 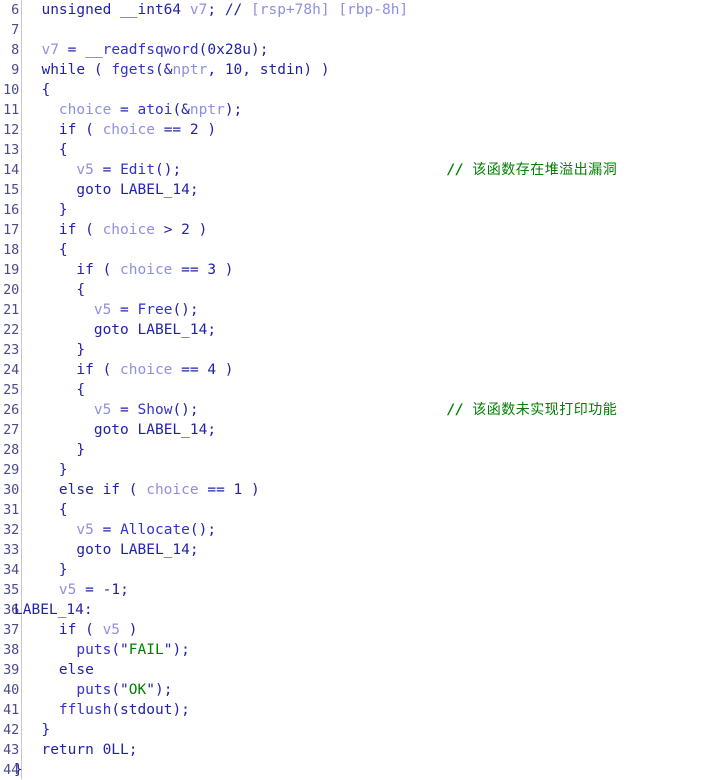 I want to click on code-text: puts("FAIL");, so click(x=107, y=650).